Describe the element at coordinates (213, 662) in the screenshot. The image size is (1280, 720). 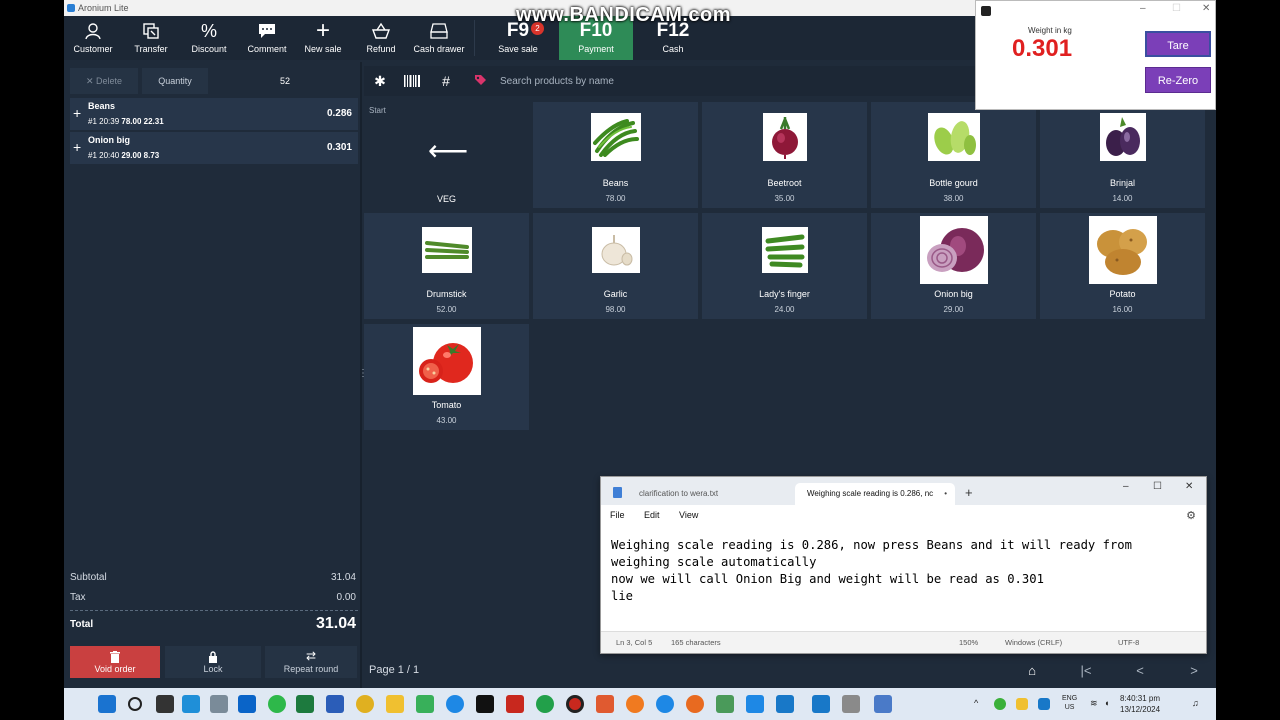
I see `lock-button: Lock` at that location.